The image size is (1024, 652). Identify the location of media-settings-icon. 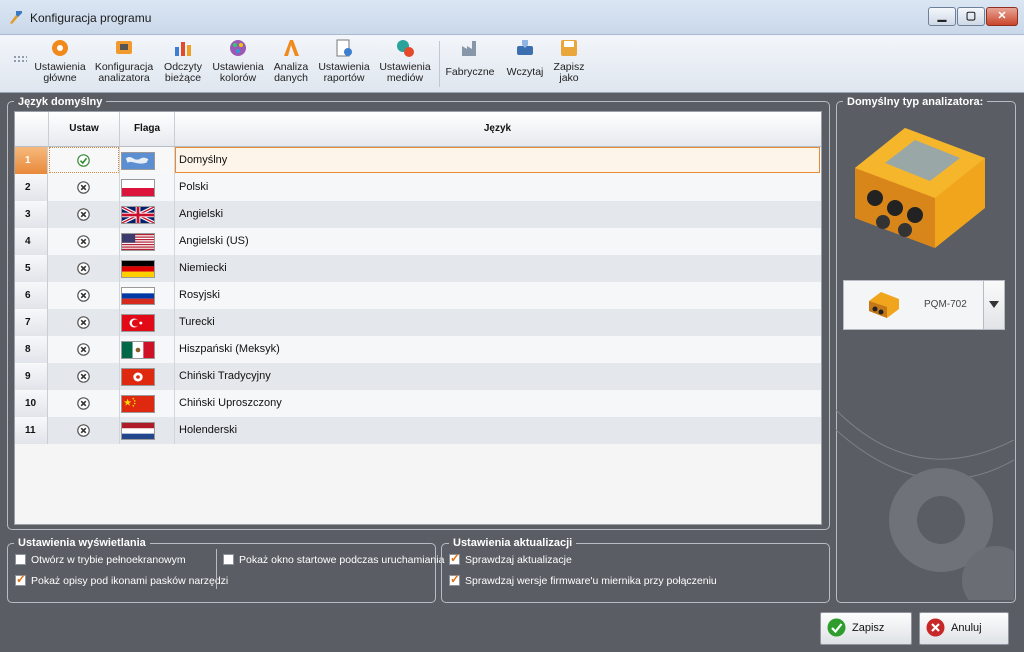
(405, 48).